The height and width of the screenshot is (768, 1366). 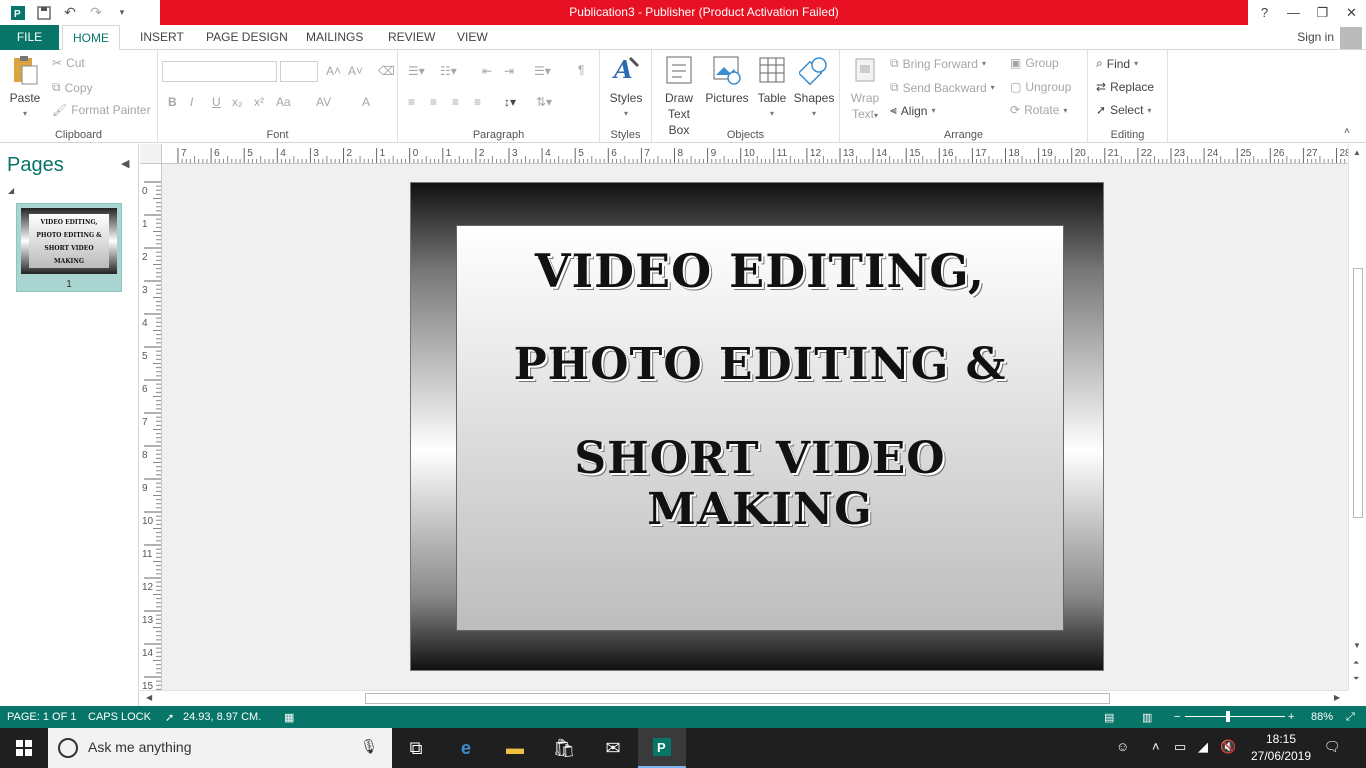 I want to click on underline-button: U, so click(x=216, y=102).